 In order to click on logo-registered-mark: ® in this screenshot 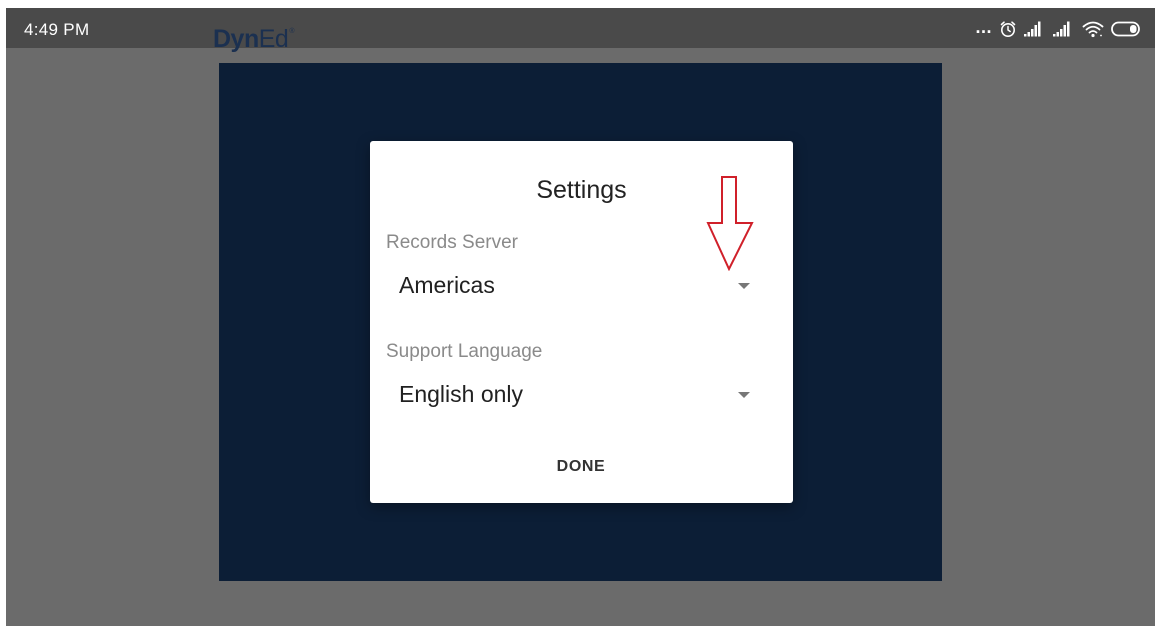, I will do `click(291, 31)`.